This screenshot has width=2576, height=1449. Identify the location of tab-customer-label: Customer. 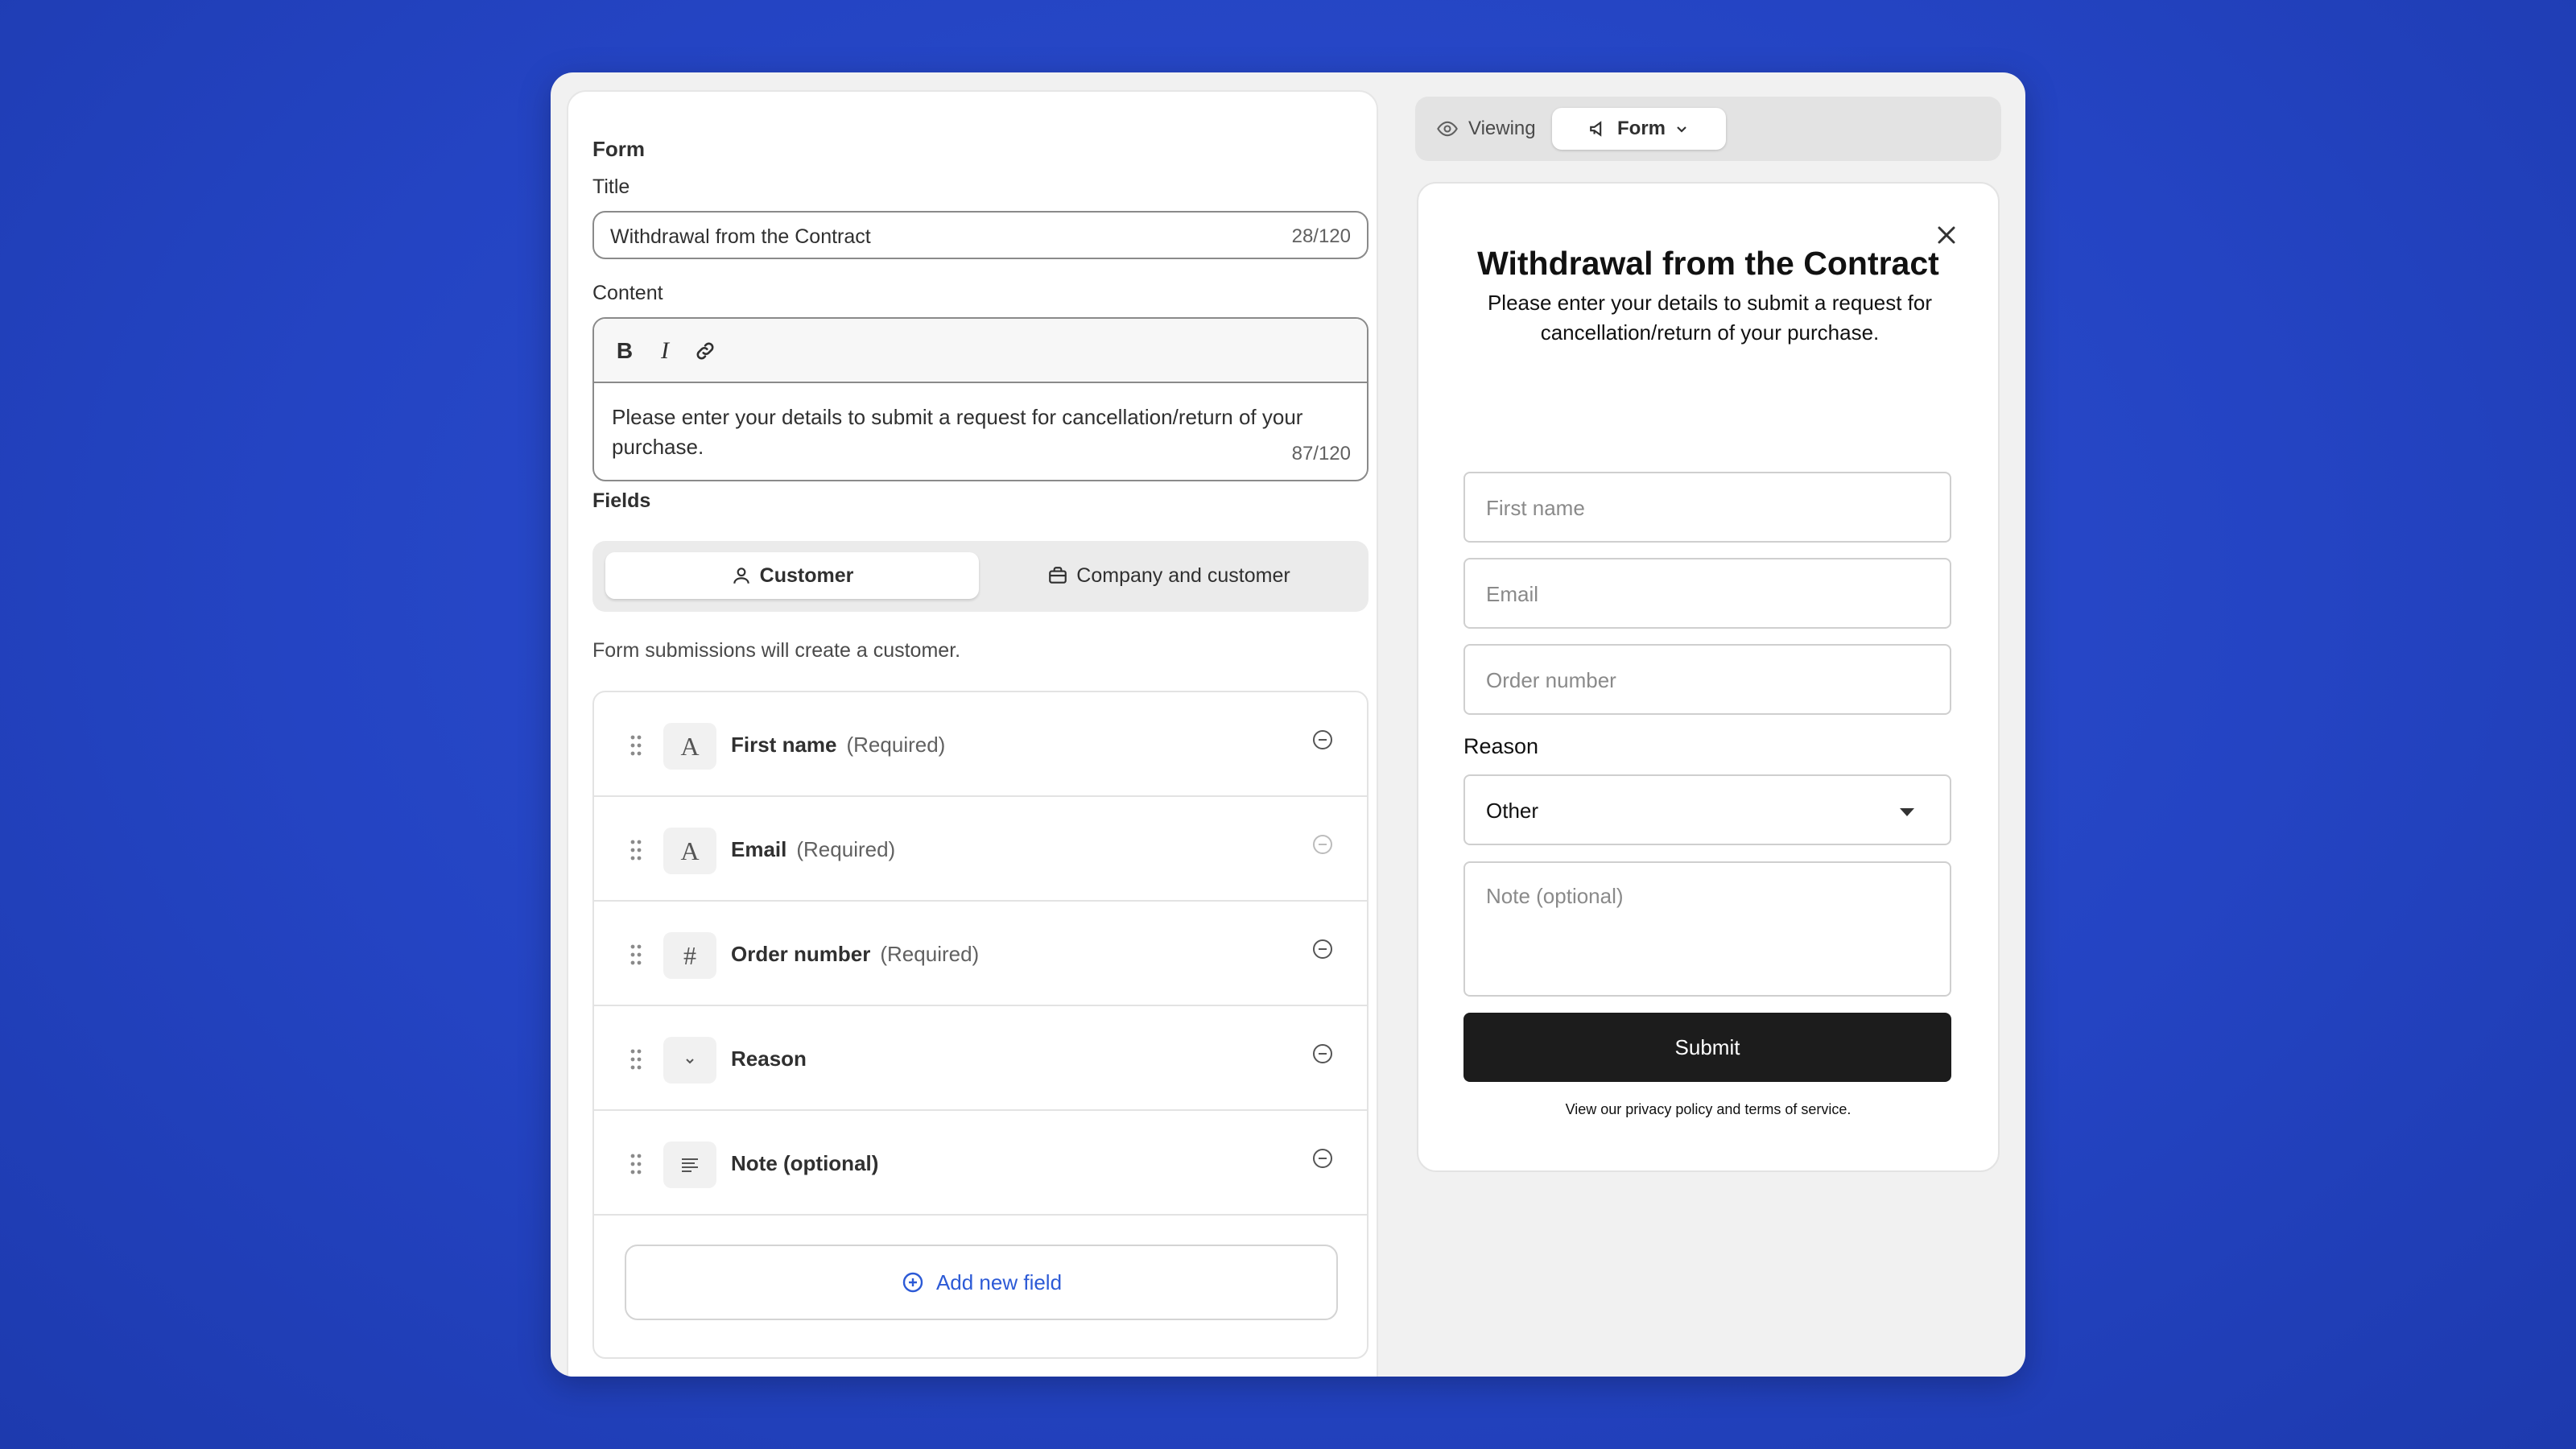
(806, 575).